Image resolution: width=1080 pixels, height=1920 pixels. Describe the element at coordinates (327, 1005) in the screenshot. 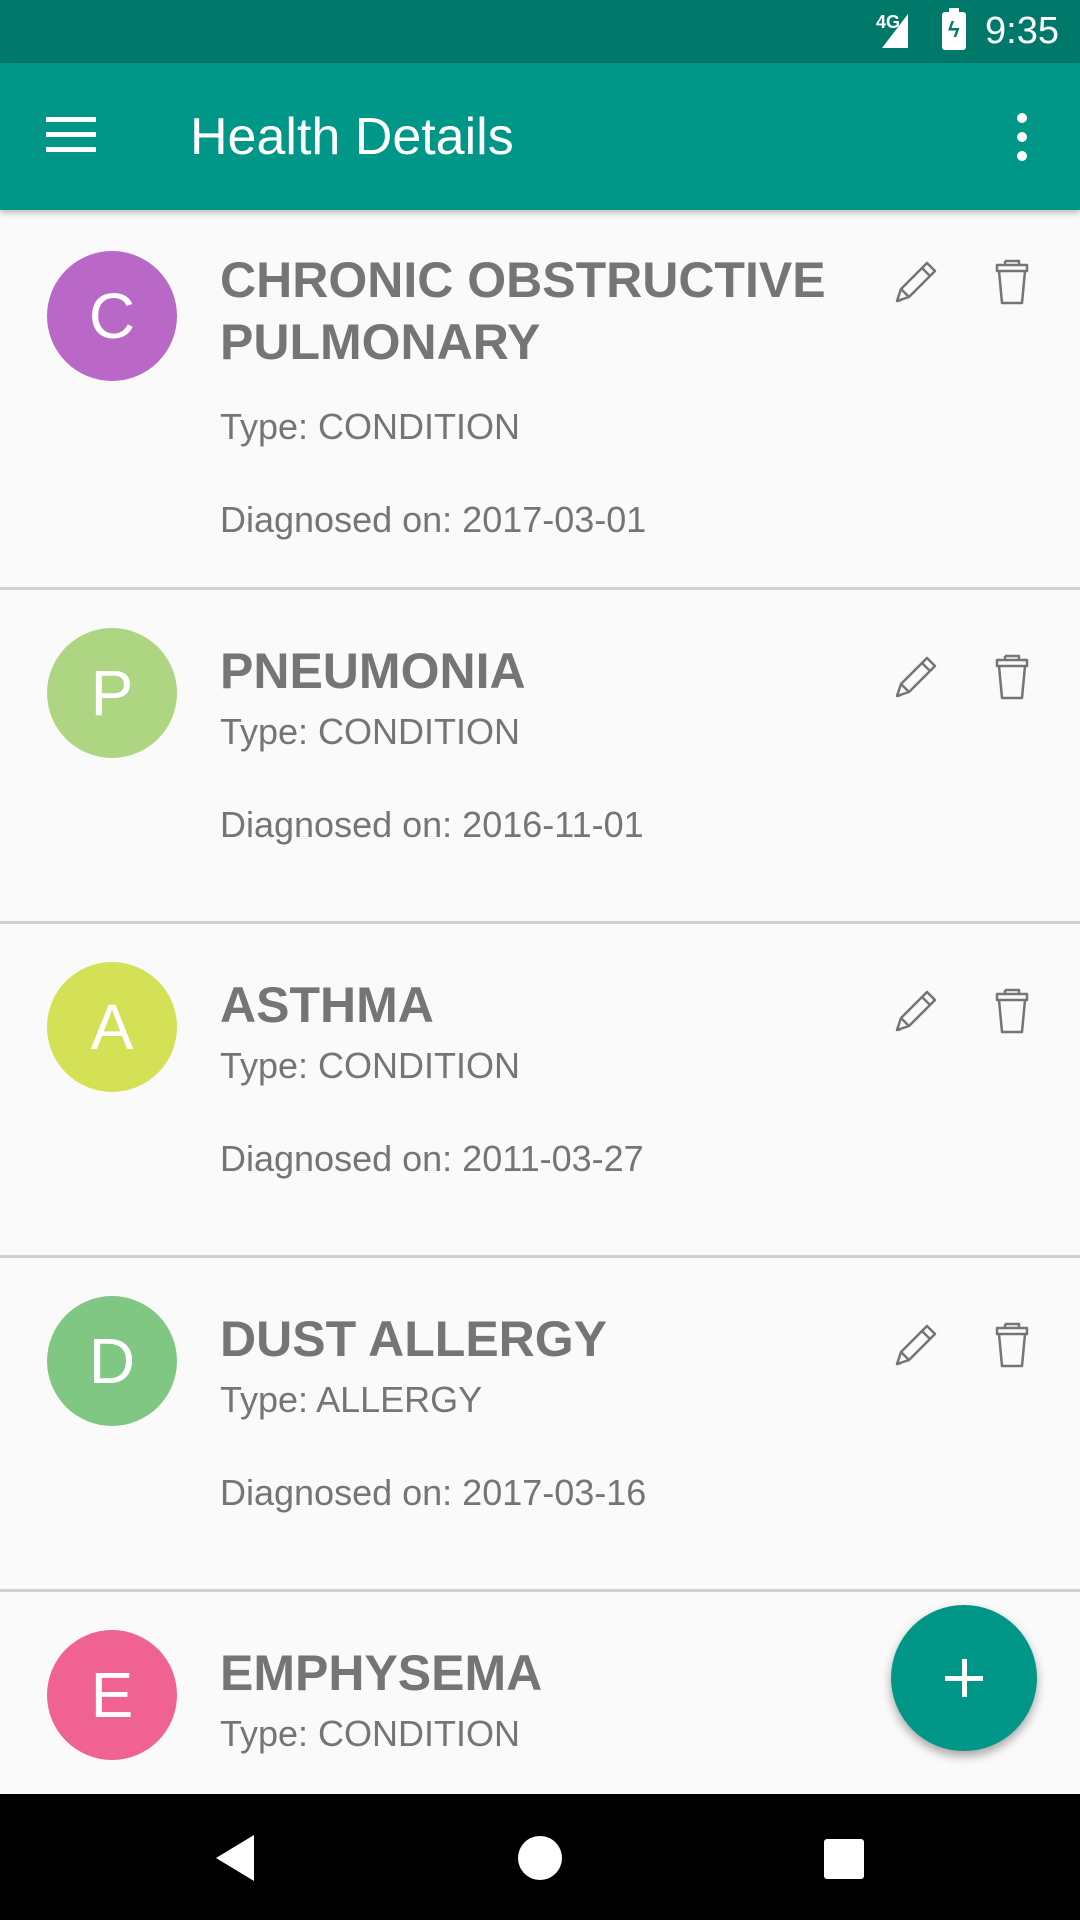

I see `record-name: ASTHMA` at that location.